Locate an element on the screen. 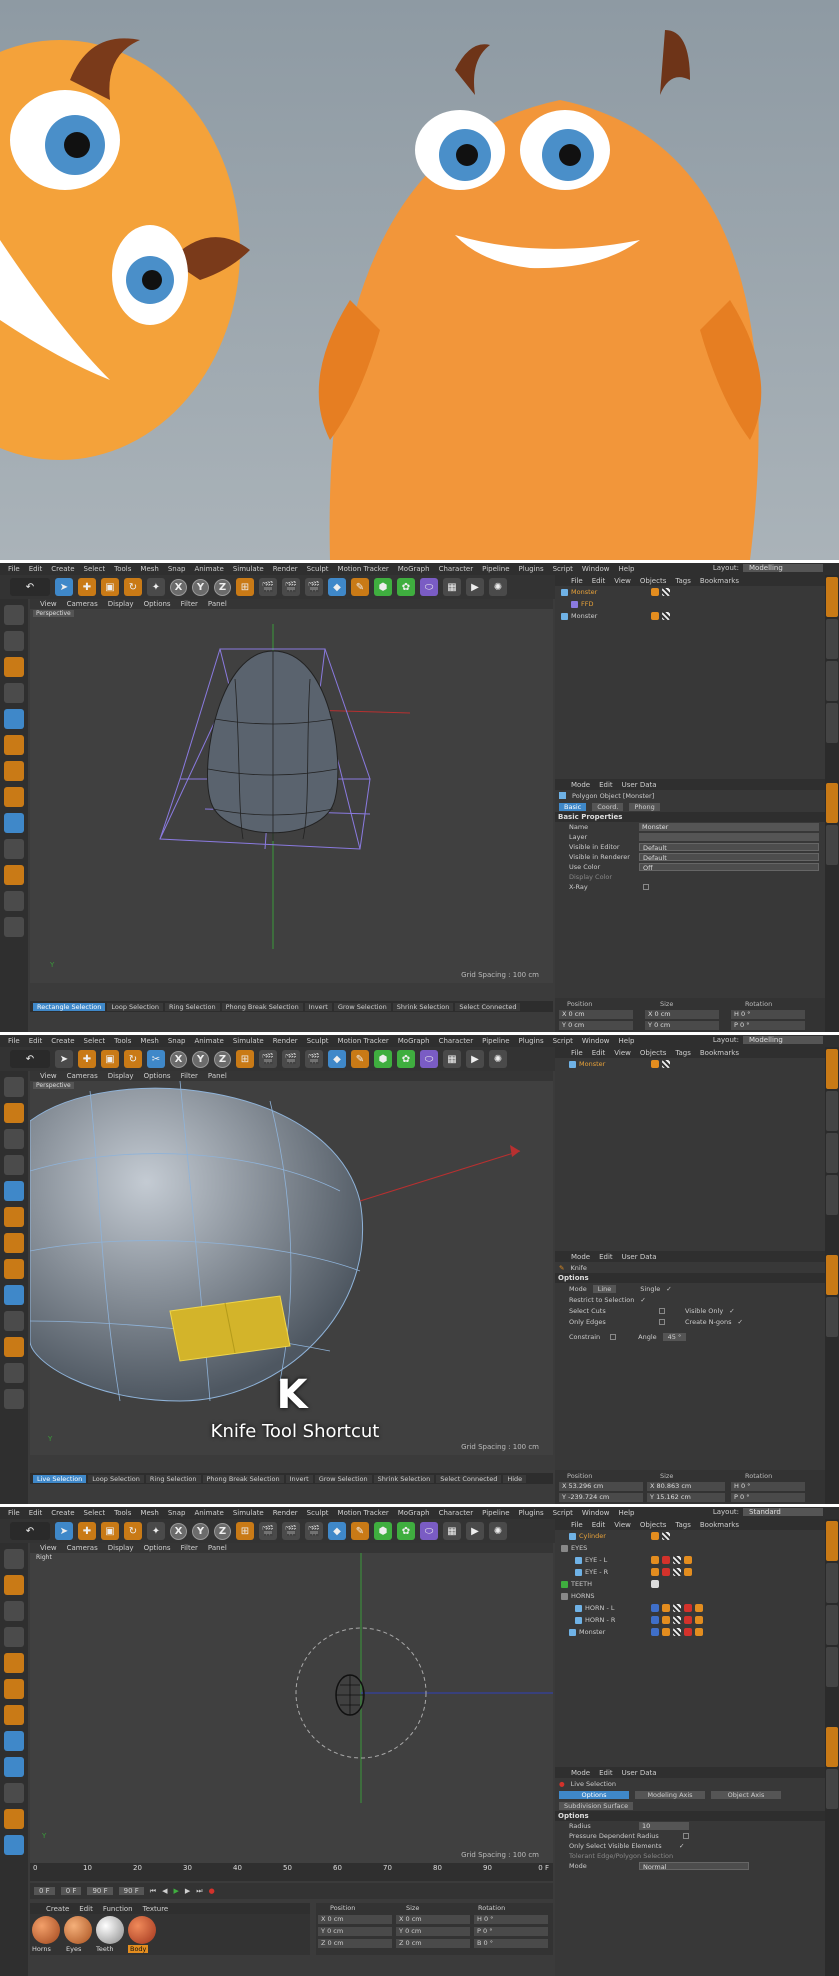  render-view-icon: 🎬 is located at coordinates (268, 587).